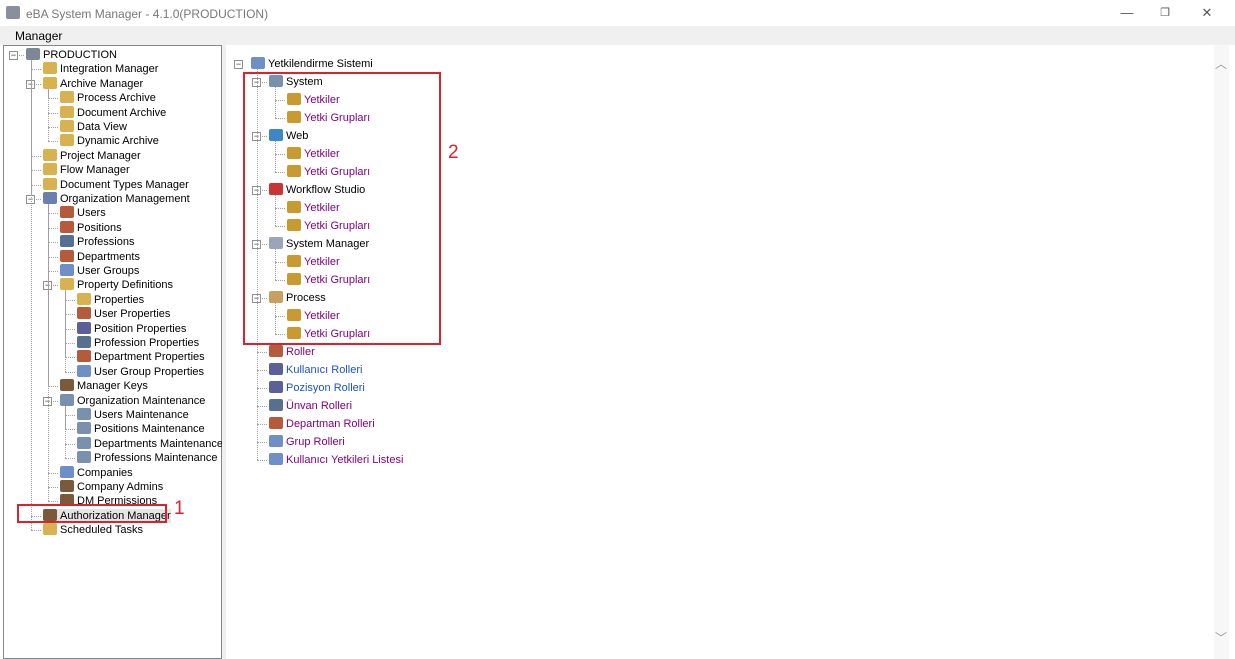  What do you see at coordinates (141, 415) in the screenshot?
I see `tree-item-label: Users Maintenance` at bounding box center [141, 415].